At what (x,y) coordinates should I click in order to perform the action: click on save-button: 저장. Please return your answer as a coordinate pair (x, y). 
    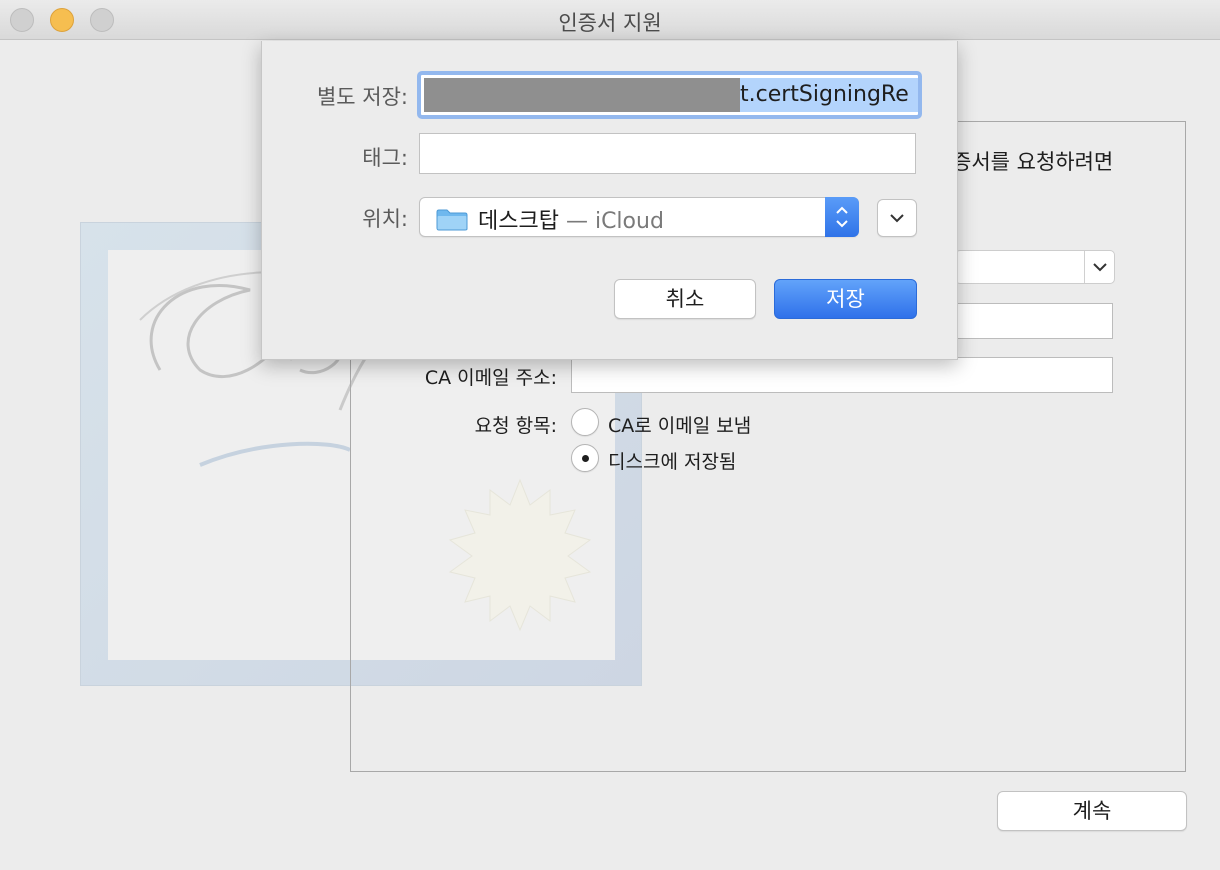
    Looking at the image, I should click on (845, 299).